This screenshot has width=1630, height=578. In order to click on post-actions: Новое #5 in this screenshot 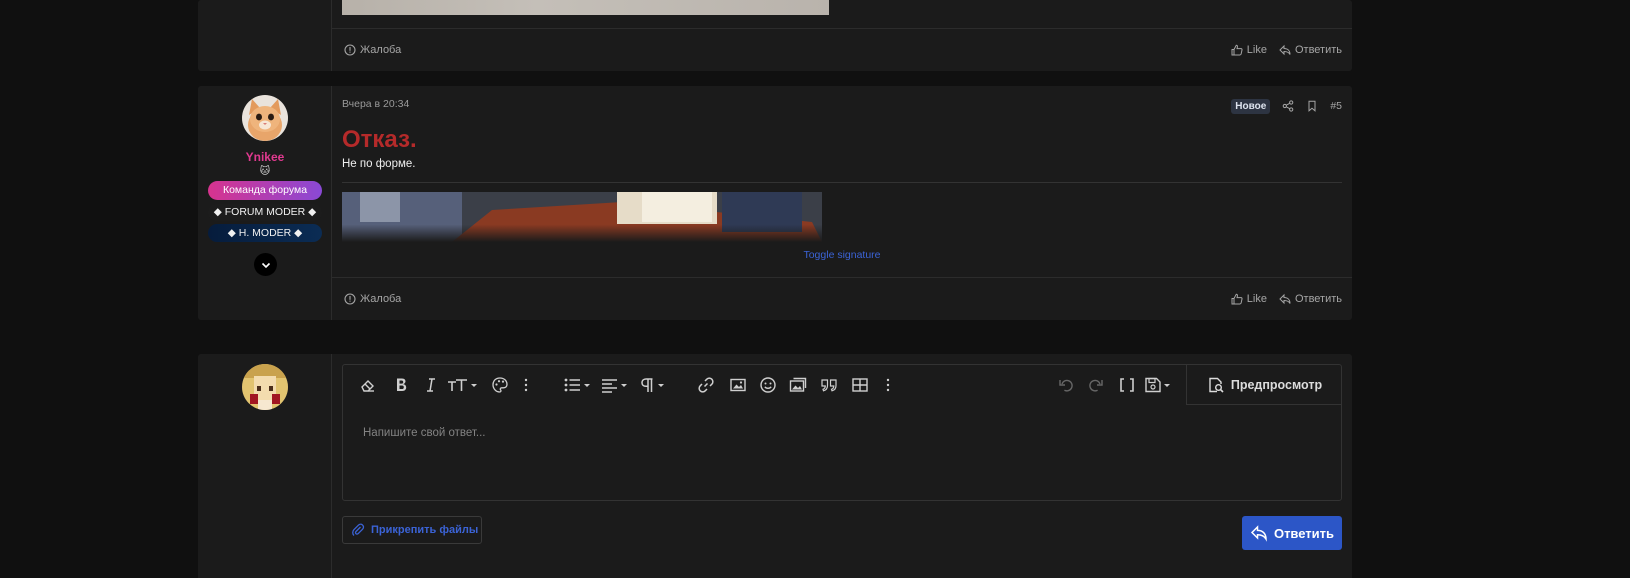, I will do `click(1286, 106)`.